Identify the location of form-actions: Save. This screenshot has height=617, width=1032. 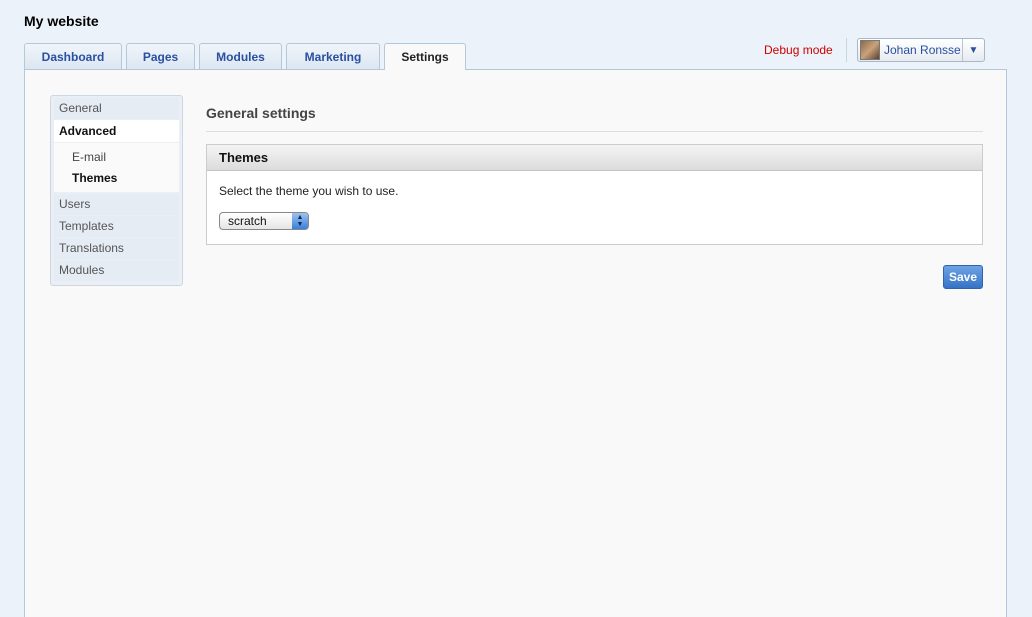
(594, 275).